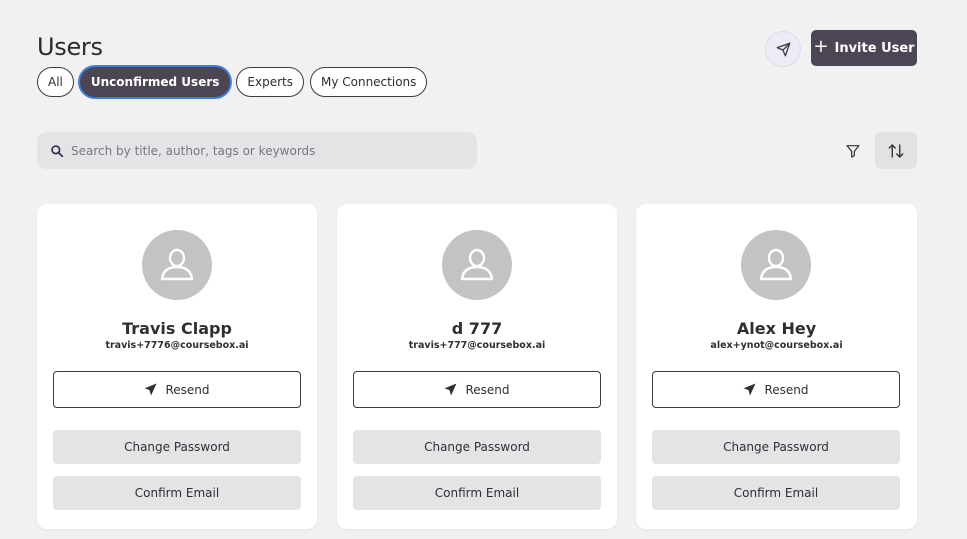 The width and height of the screenshot is (967, 539). I want to click on sort-icon, so click(896, 151).